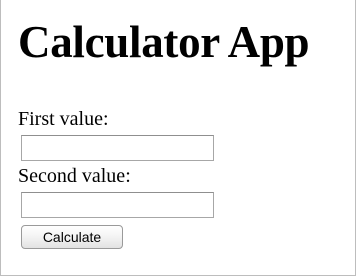  I want to click on first-value-input, so click(117, 148).